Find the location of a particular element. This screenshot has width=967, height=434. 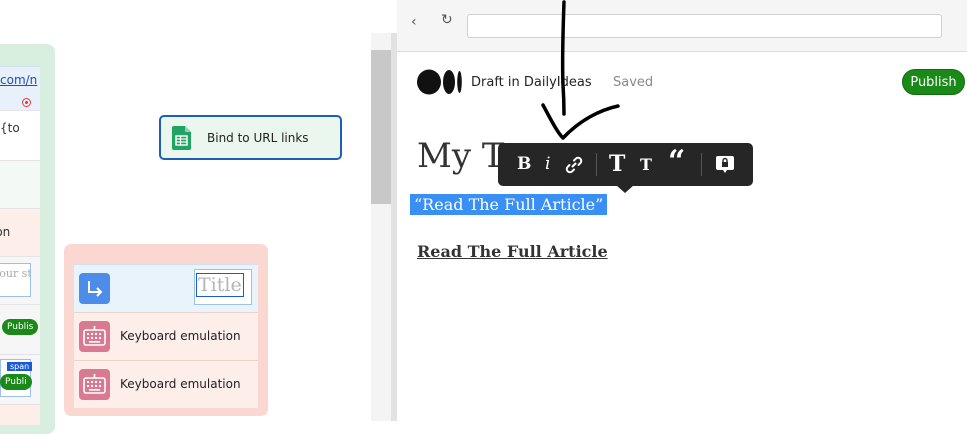

title-preview-text: Title is located at coordinates (220, 285).